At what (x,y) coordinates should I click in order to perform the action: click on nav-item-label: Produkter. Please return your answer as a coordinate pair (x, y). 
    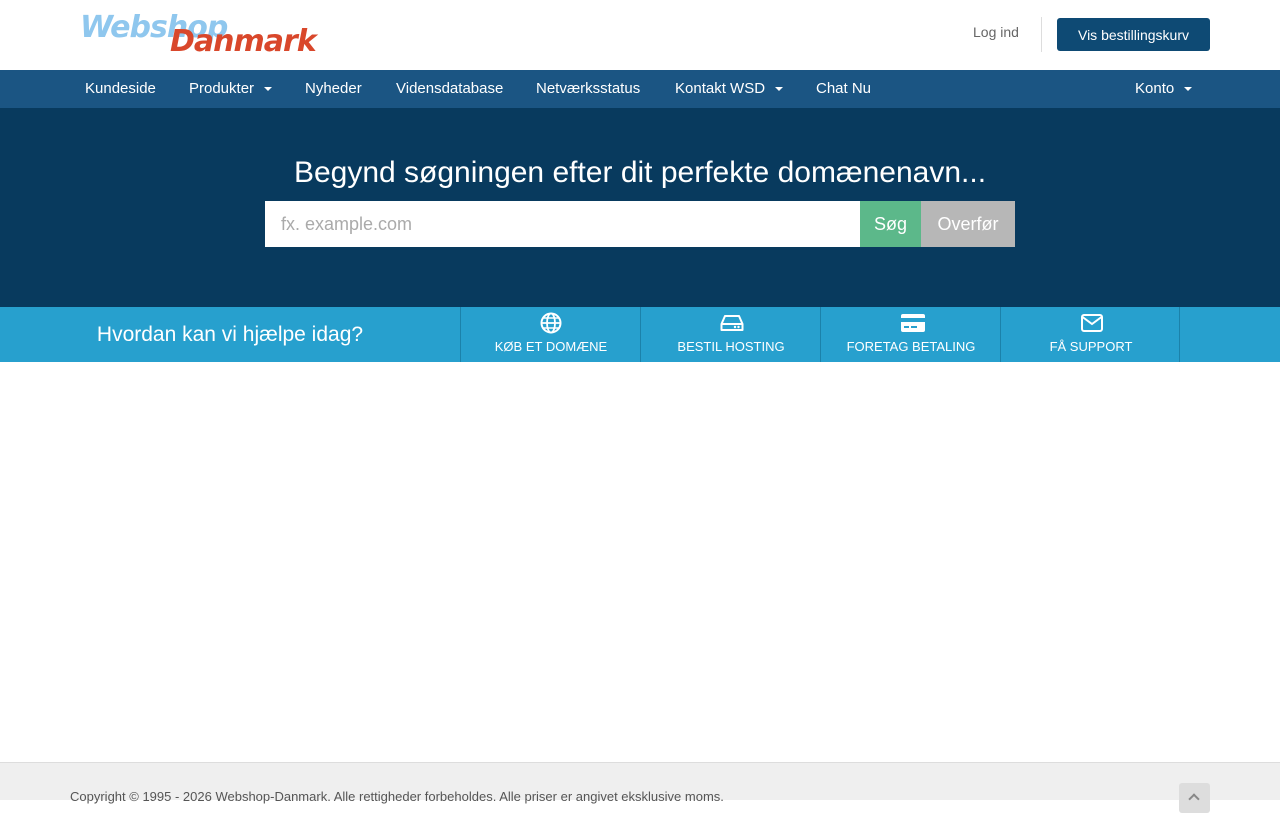
    Looking at the image, I should click on (222, 88).